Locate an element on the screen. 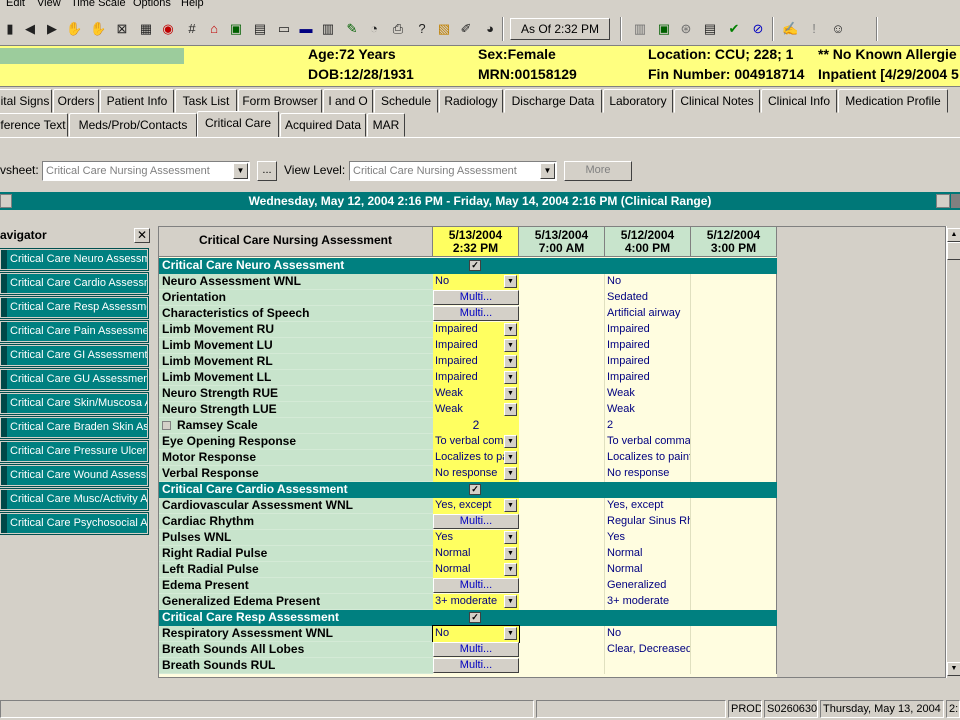 This screenshot has height=720, width=960. notepad-icon: ▥ is located at coordinates (328, 29).